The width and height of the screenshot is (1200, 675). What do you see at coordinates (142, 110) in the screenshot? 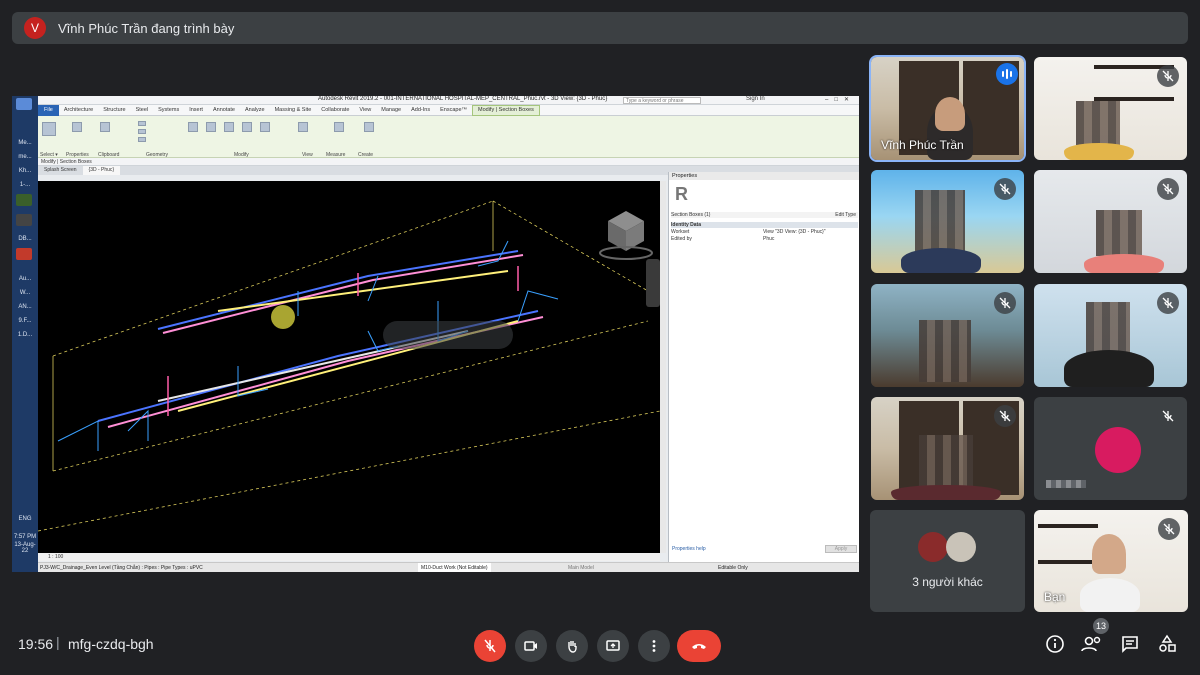
I see `tab-steel: Steel` at bounding box center [142, 110].